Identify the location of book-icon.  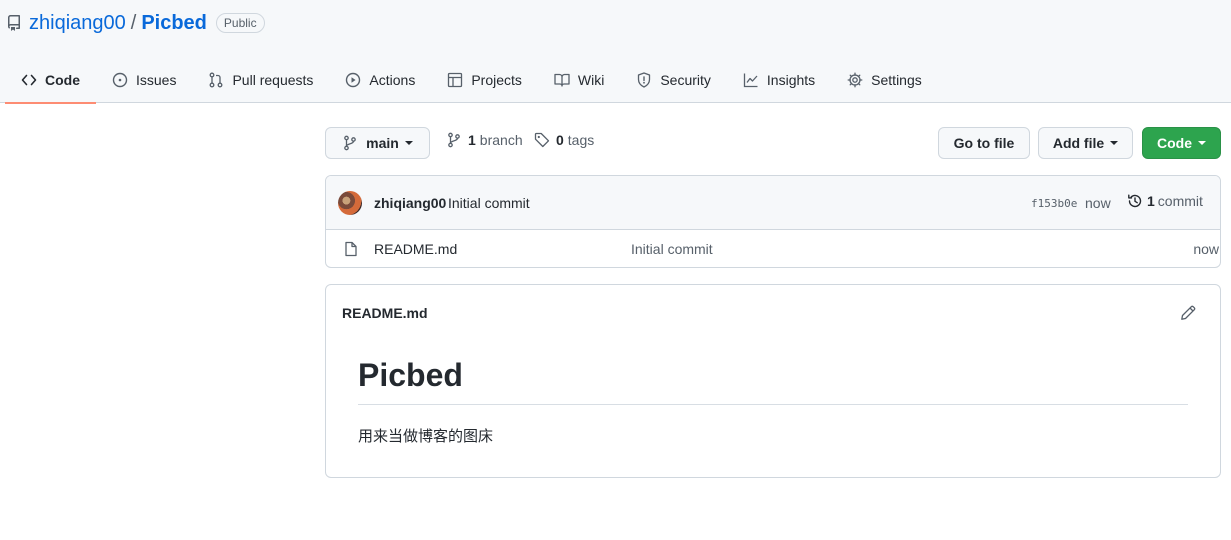
(562, 80).